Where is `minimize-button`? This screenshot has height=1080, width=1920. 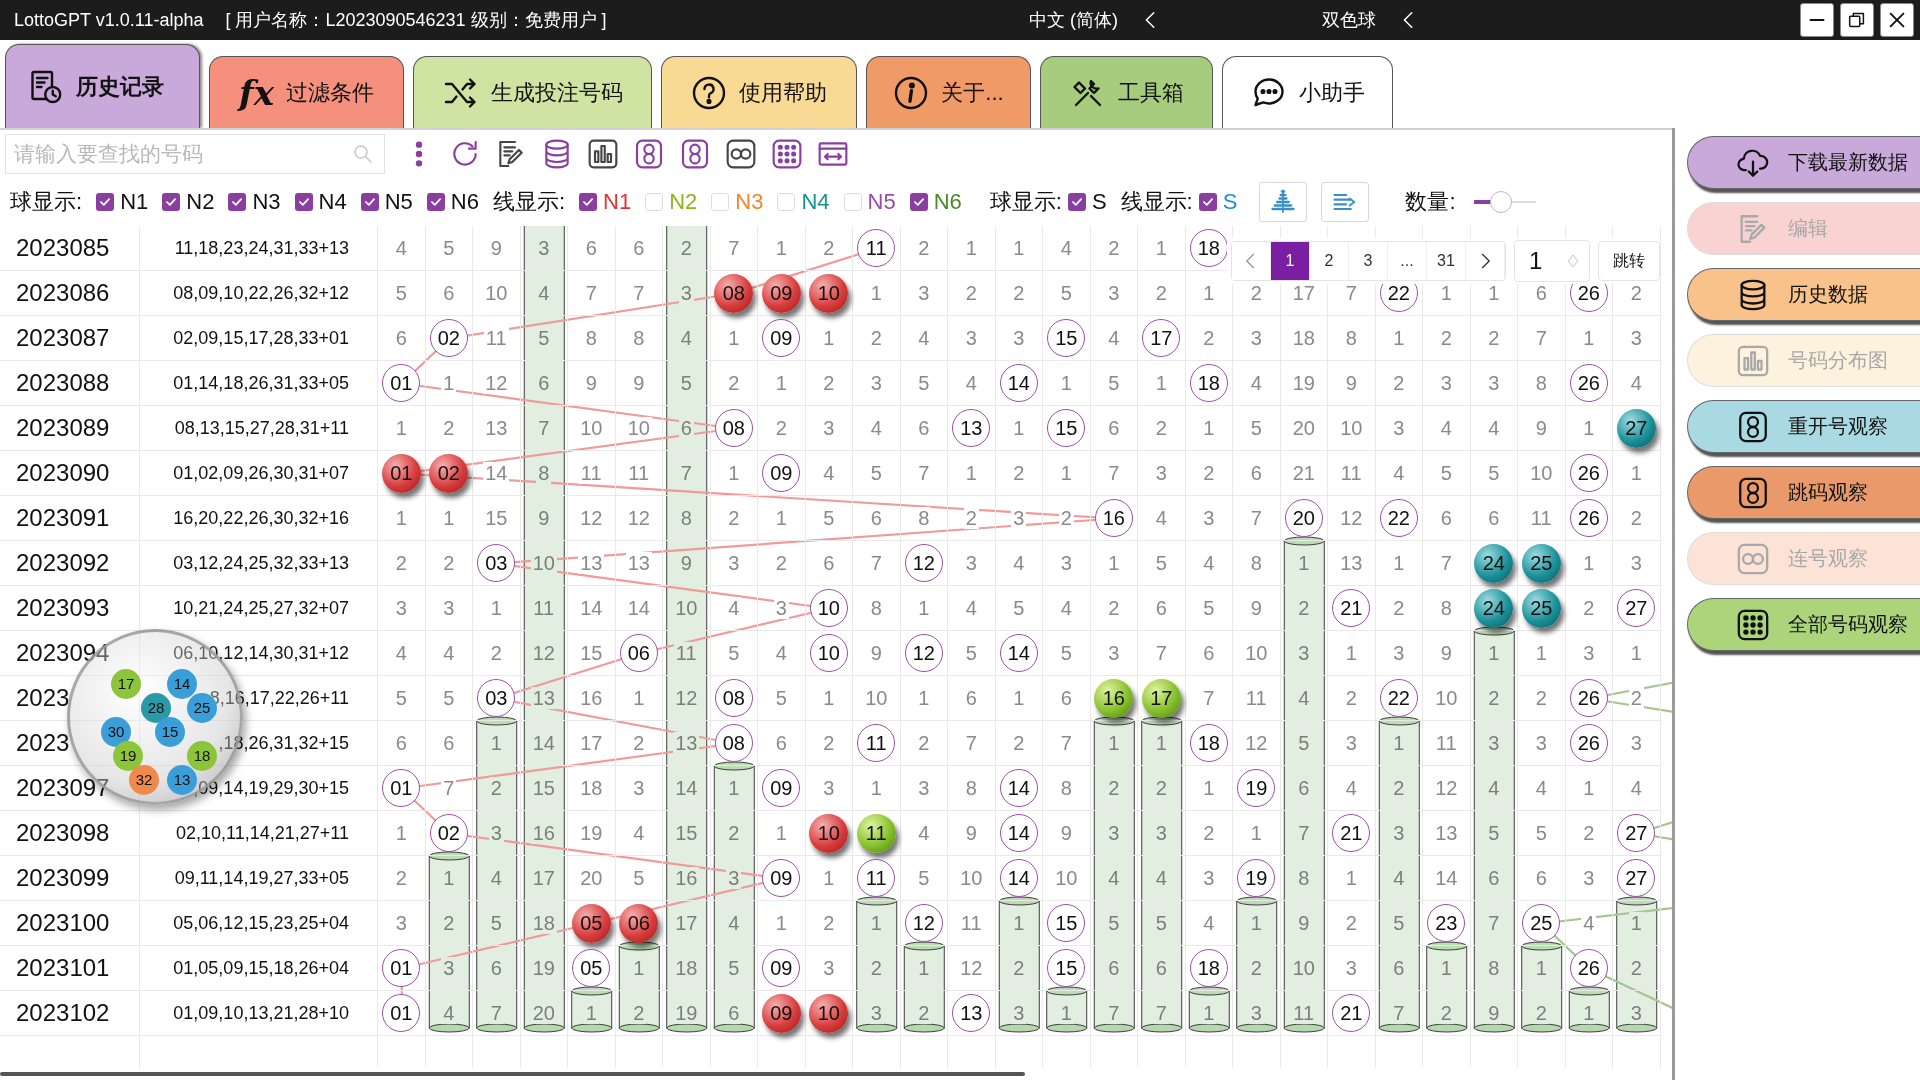
minimize-button is located at coordinates (1817, 20).